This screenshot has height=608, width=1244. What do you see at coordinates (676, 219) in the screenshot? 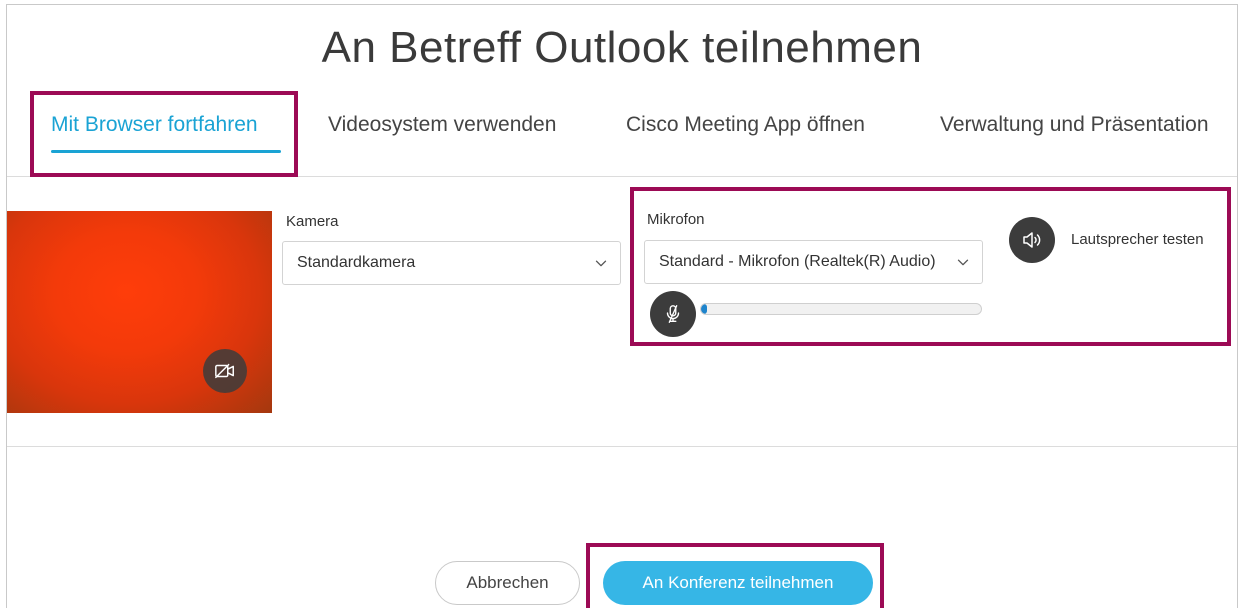
I see `microphone-label: Mikrofon` at bounding box center [676, 219].